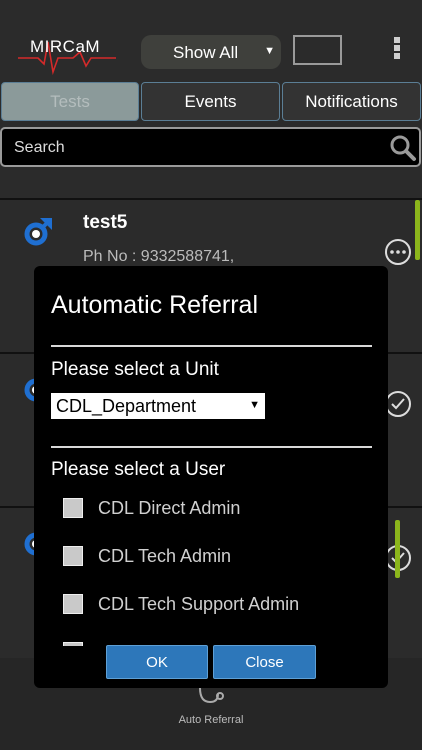  Describe the element at coordinates (317, 50) in the screenshot. I see `empty-box-button` at that location.